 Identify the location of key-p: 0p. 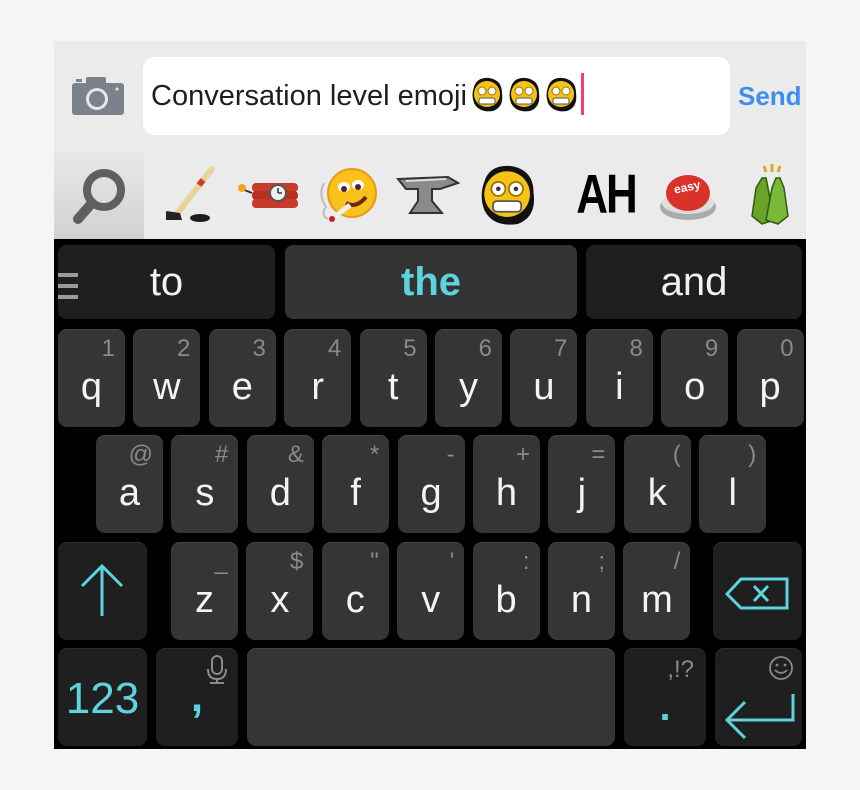
(770, 378).